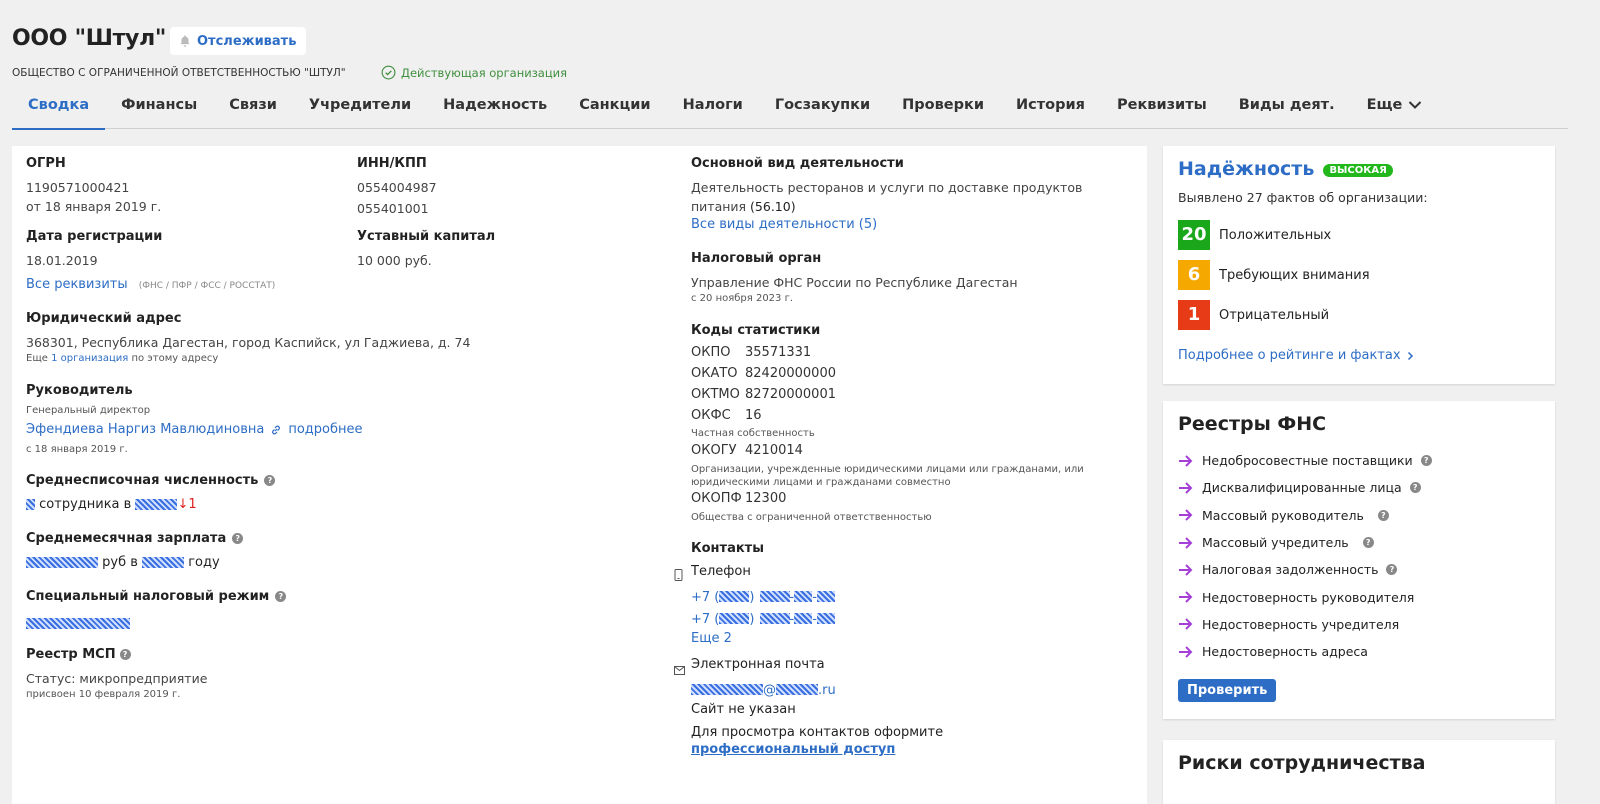  I want to click on phone-prefix: +7 (, so click(705, 597).